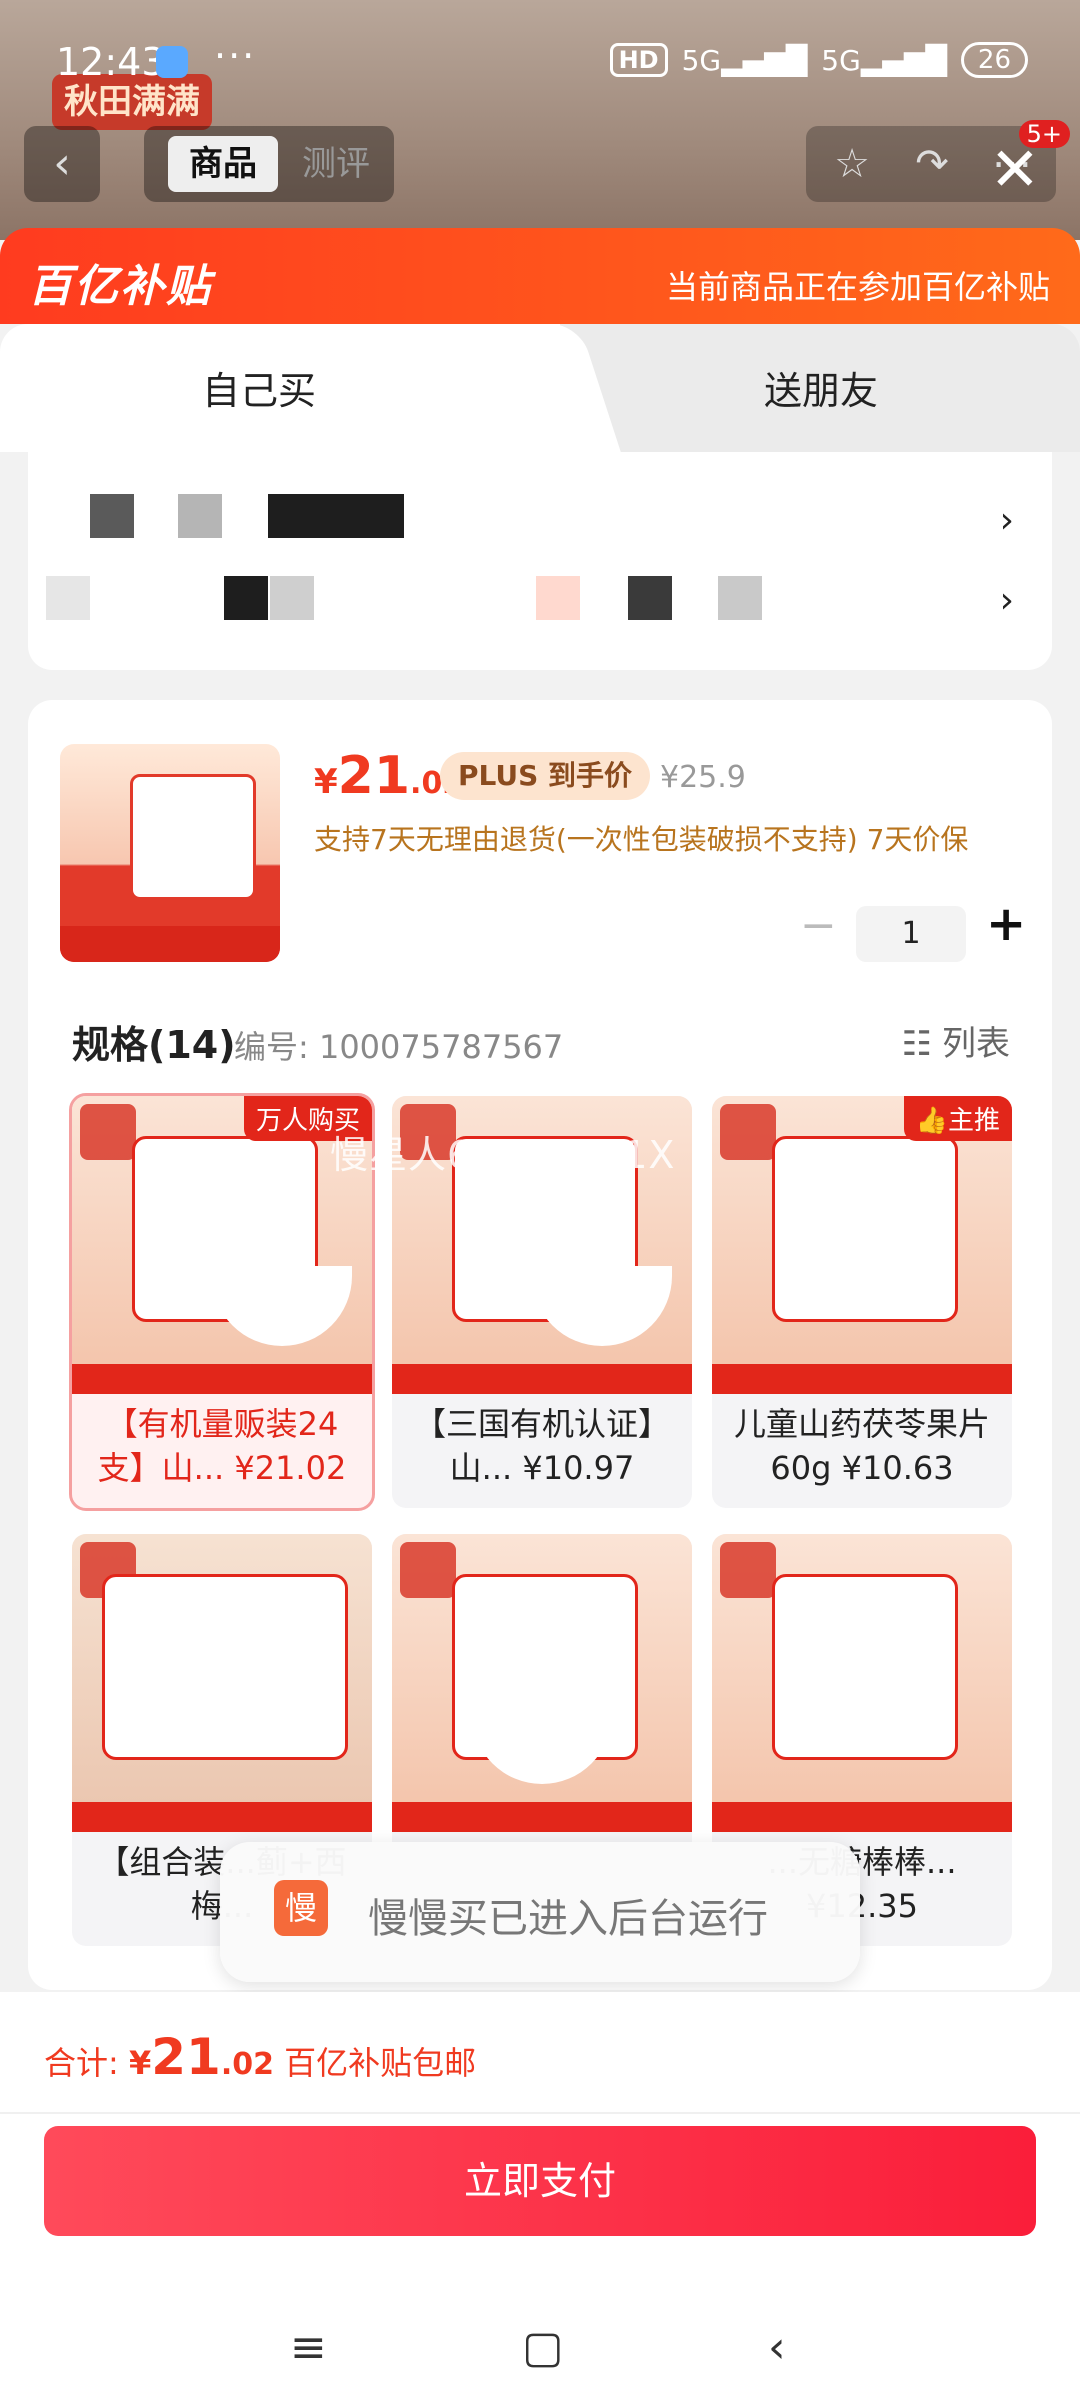 The height and width of the screenshot is (2400, 1080). Describe the element at coordinates (1015, 170) in the screenshot. I see `close-sheet-icon: ✕` at that location.